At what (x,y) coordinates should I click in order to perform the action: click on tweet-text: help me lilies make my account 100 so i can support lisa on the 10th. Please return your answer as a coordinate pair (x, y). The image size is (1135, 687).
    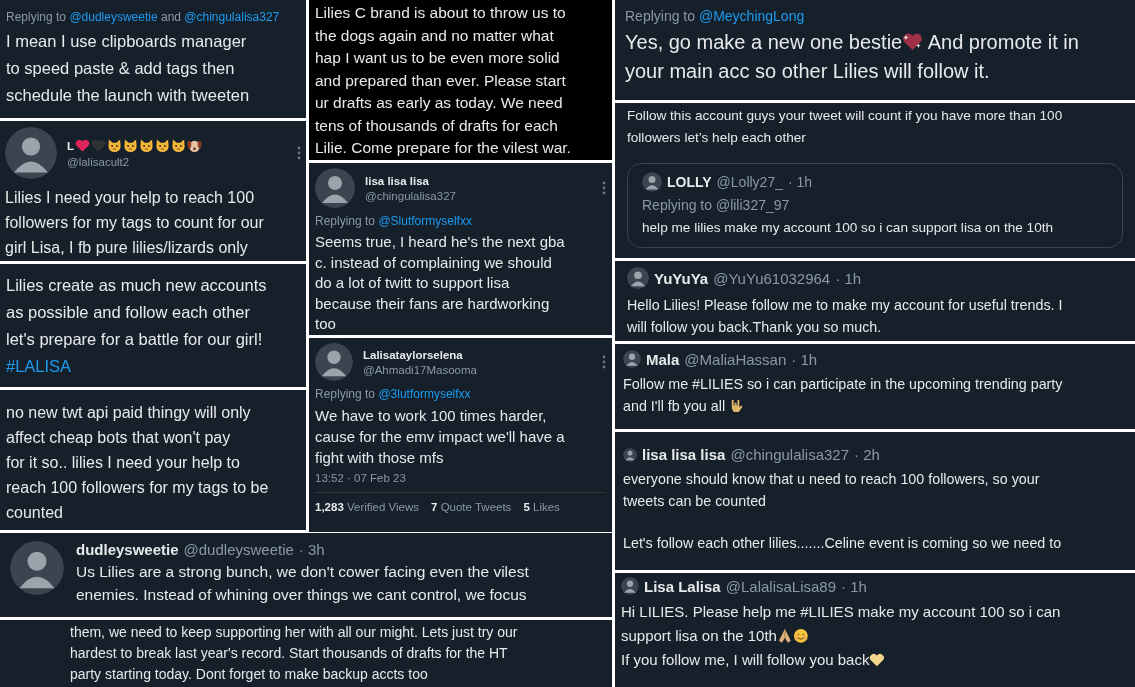
    Looking at the image, I should click on (848, 228).